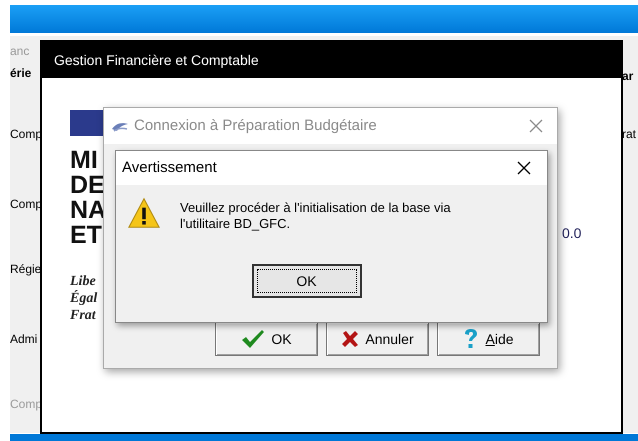 This screenshot has width=638, height=441. Describe the element at coordinates (377, 339) in the screenshot. I see `cancel-button: Annuler` at that location.